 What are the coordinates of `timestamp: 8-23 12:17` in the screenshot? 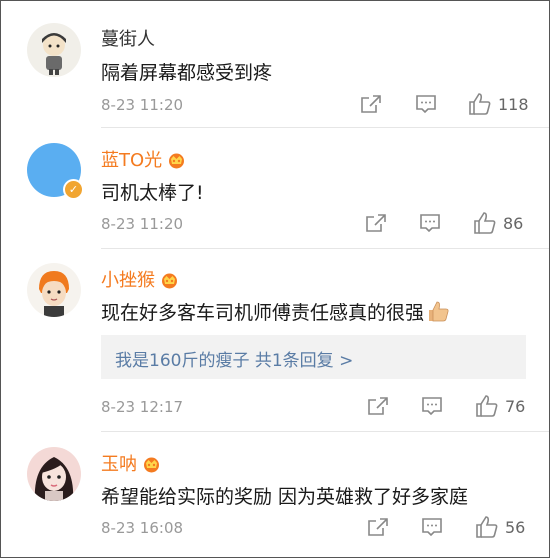 It's located at (142, 407).